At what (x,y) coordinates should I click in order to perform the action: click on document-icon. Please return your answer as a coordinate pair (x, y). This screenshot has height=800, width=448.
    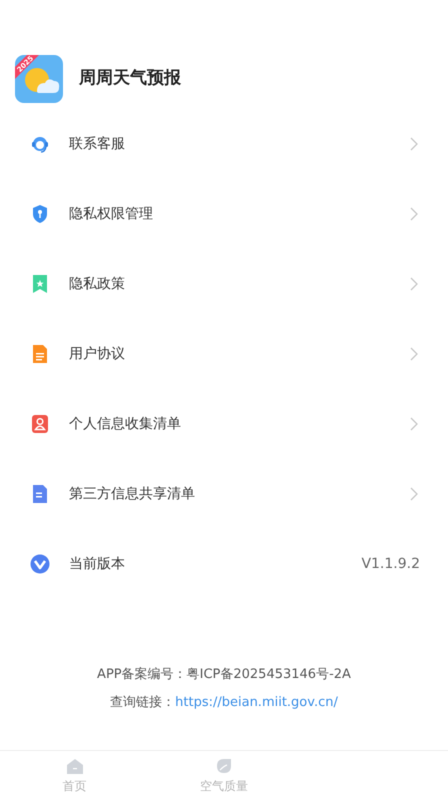
    Looking at the image, I should click on (40, 354).